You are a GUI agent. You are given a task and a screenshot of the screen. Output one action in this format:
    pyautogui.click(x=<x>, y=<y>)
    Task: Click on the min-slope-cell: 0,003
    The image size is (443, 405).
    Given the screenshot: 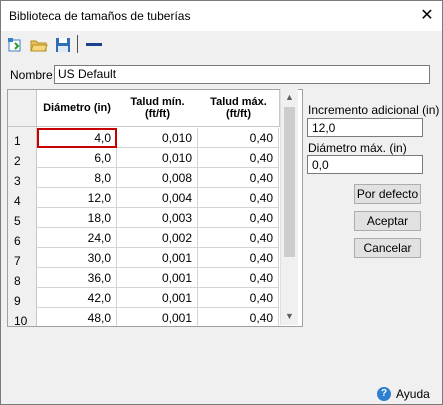 What is the action you would take?
    pyautogui.click(x=157, y=218)
    